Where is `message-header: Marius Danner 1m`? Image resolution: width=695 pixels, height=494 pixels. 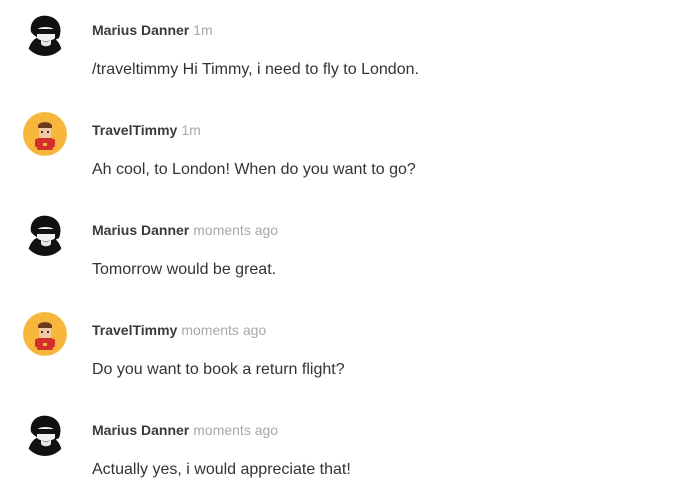 message-header: Marius Danner 1m is located at coordinates (152, 30).